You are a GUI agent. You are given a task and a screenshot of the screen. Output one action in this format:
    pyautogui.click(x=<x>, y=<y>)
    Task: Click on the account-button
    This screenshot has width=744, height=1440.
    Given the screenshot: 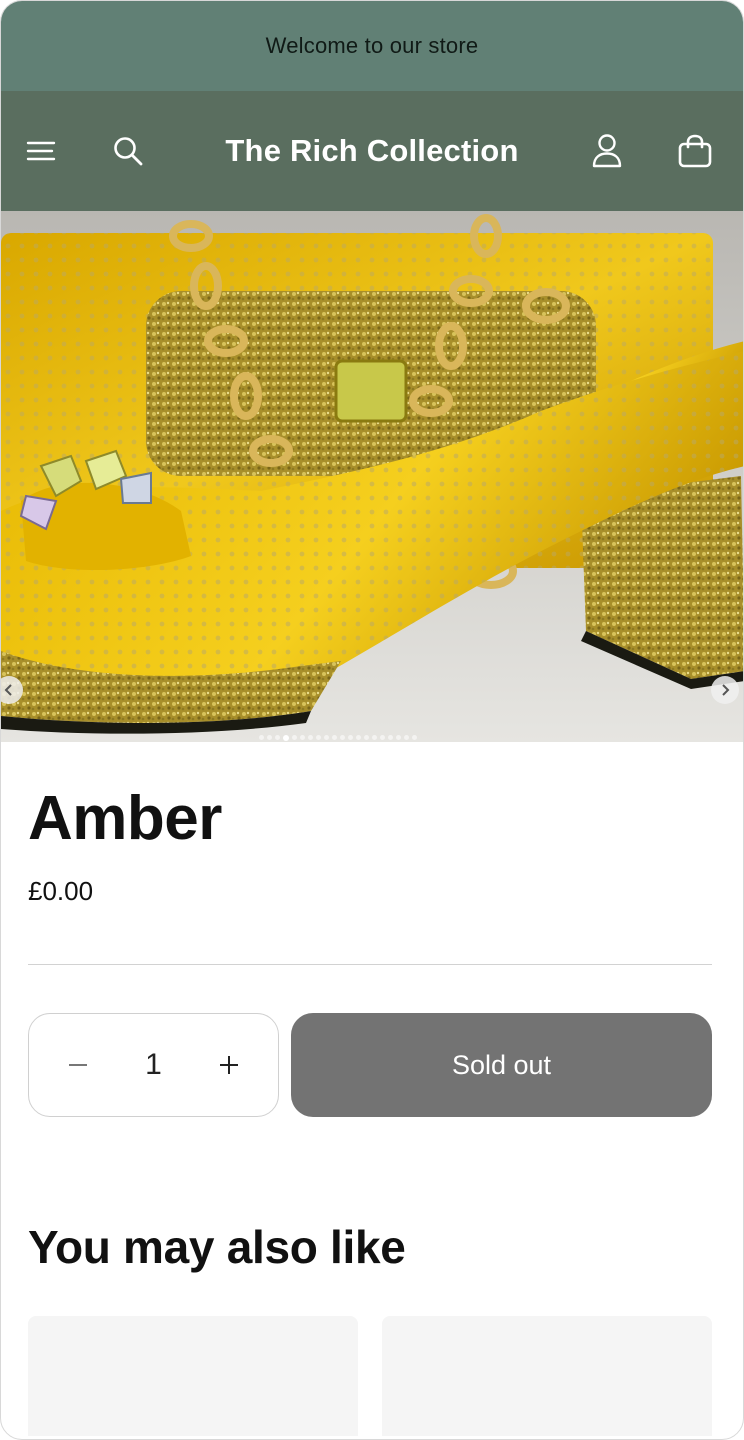 What is the action you would take?
    pyautogui.click(x=607, y=151)
    